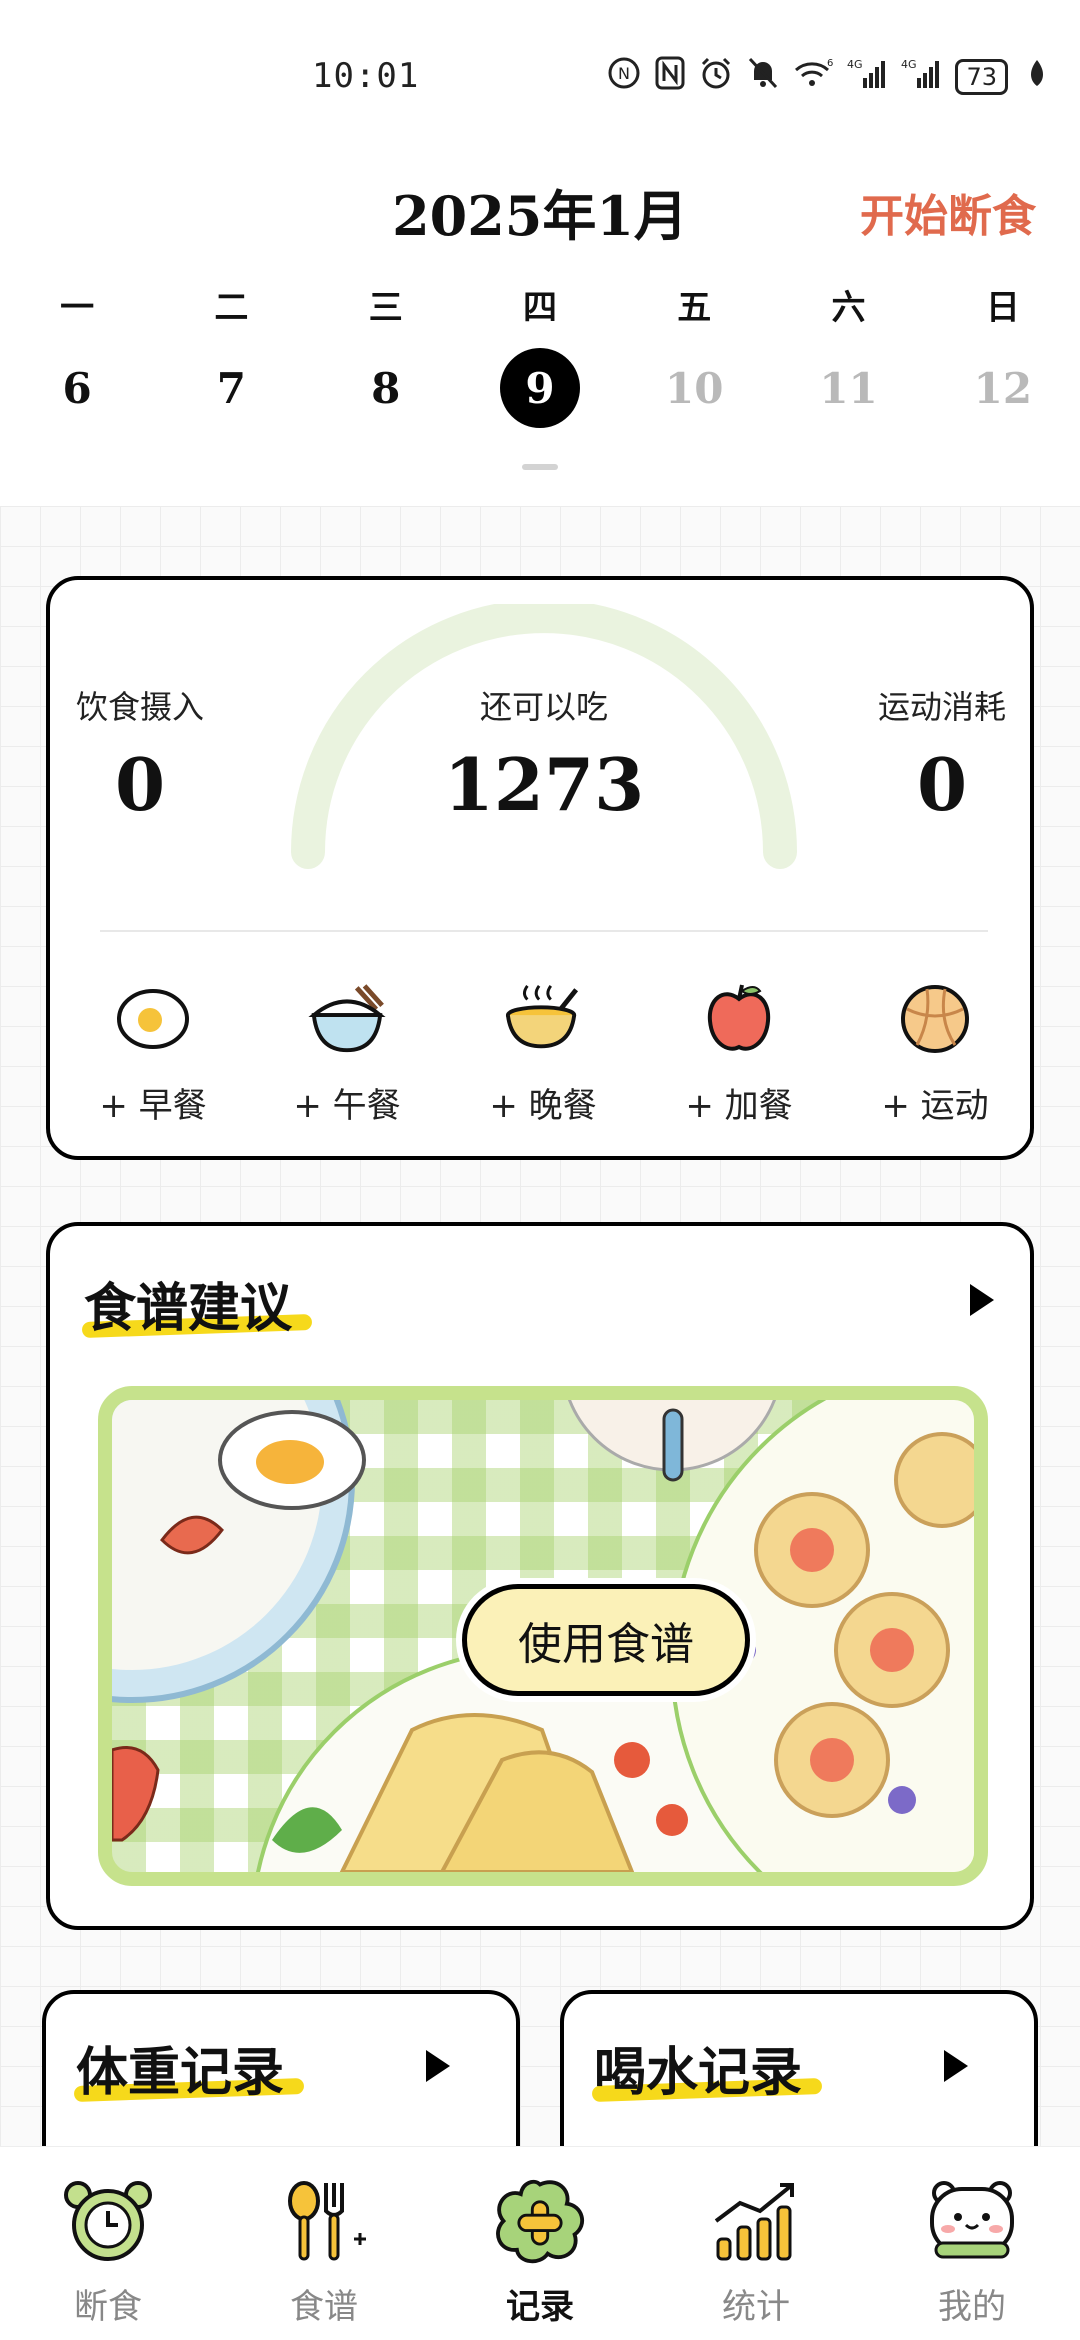 This screenshot has height=2340, width=1080. I want to click on weekday-label: 日, so click(1002, 308).